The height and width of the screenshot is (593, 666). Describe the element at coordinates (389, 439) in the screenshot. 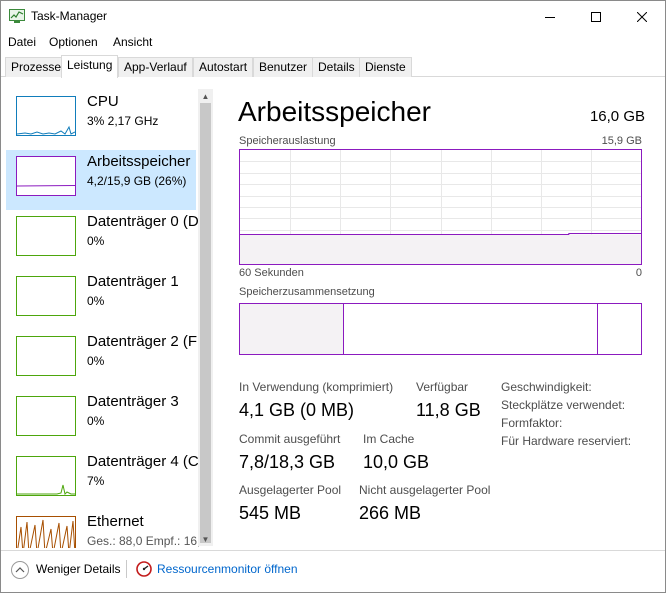

I see `stat-label-cached: Im Cache` at that location.